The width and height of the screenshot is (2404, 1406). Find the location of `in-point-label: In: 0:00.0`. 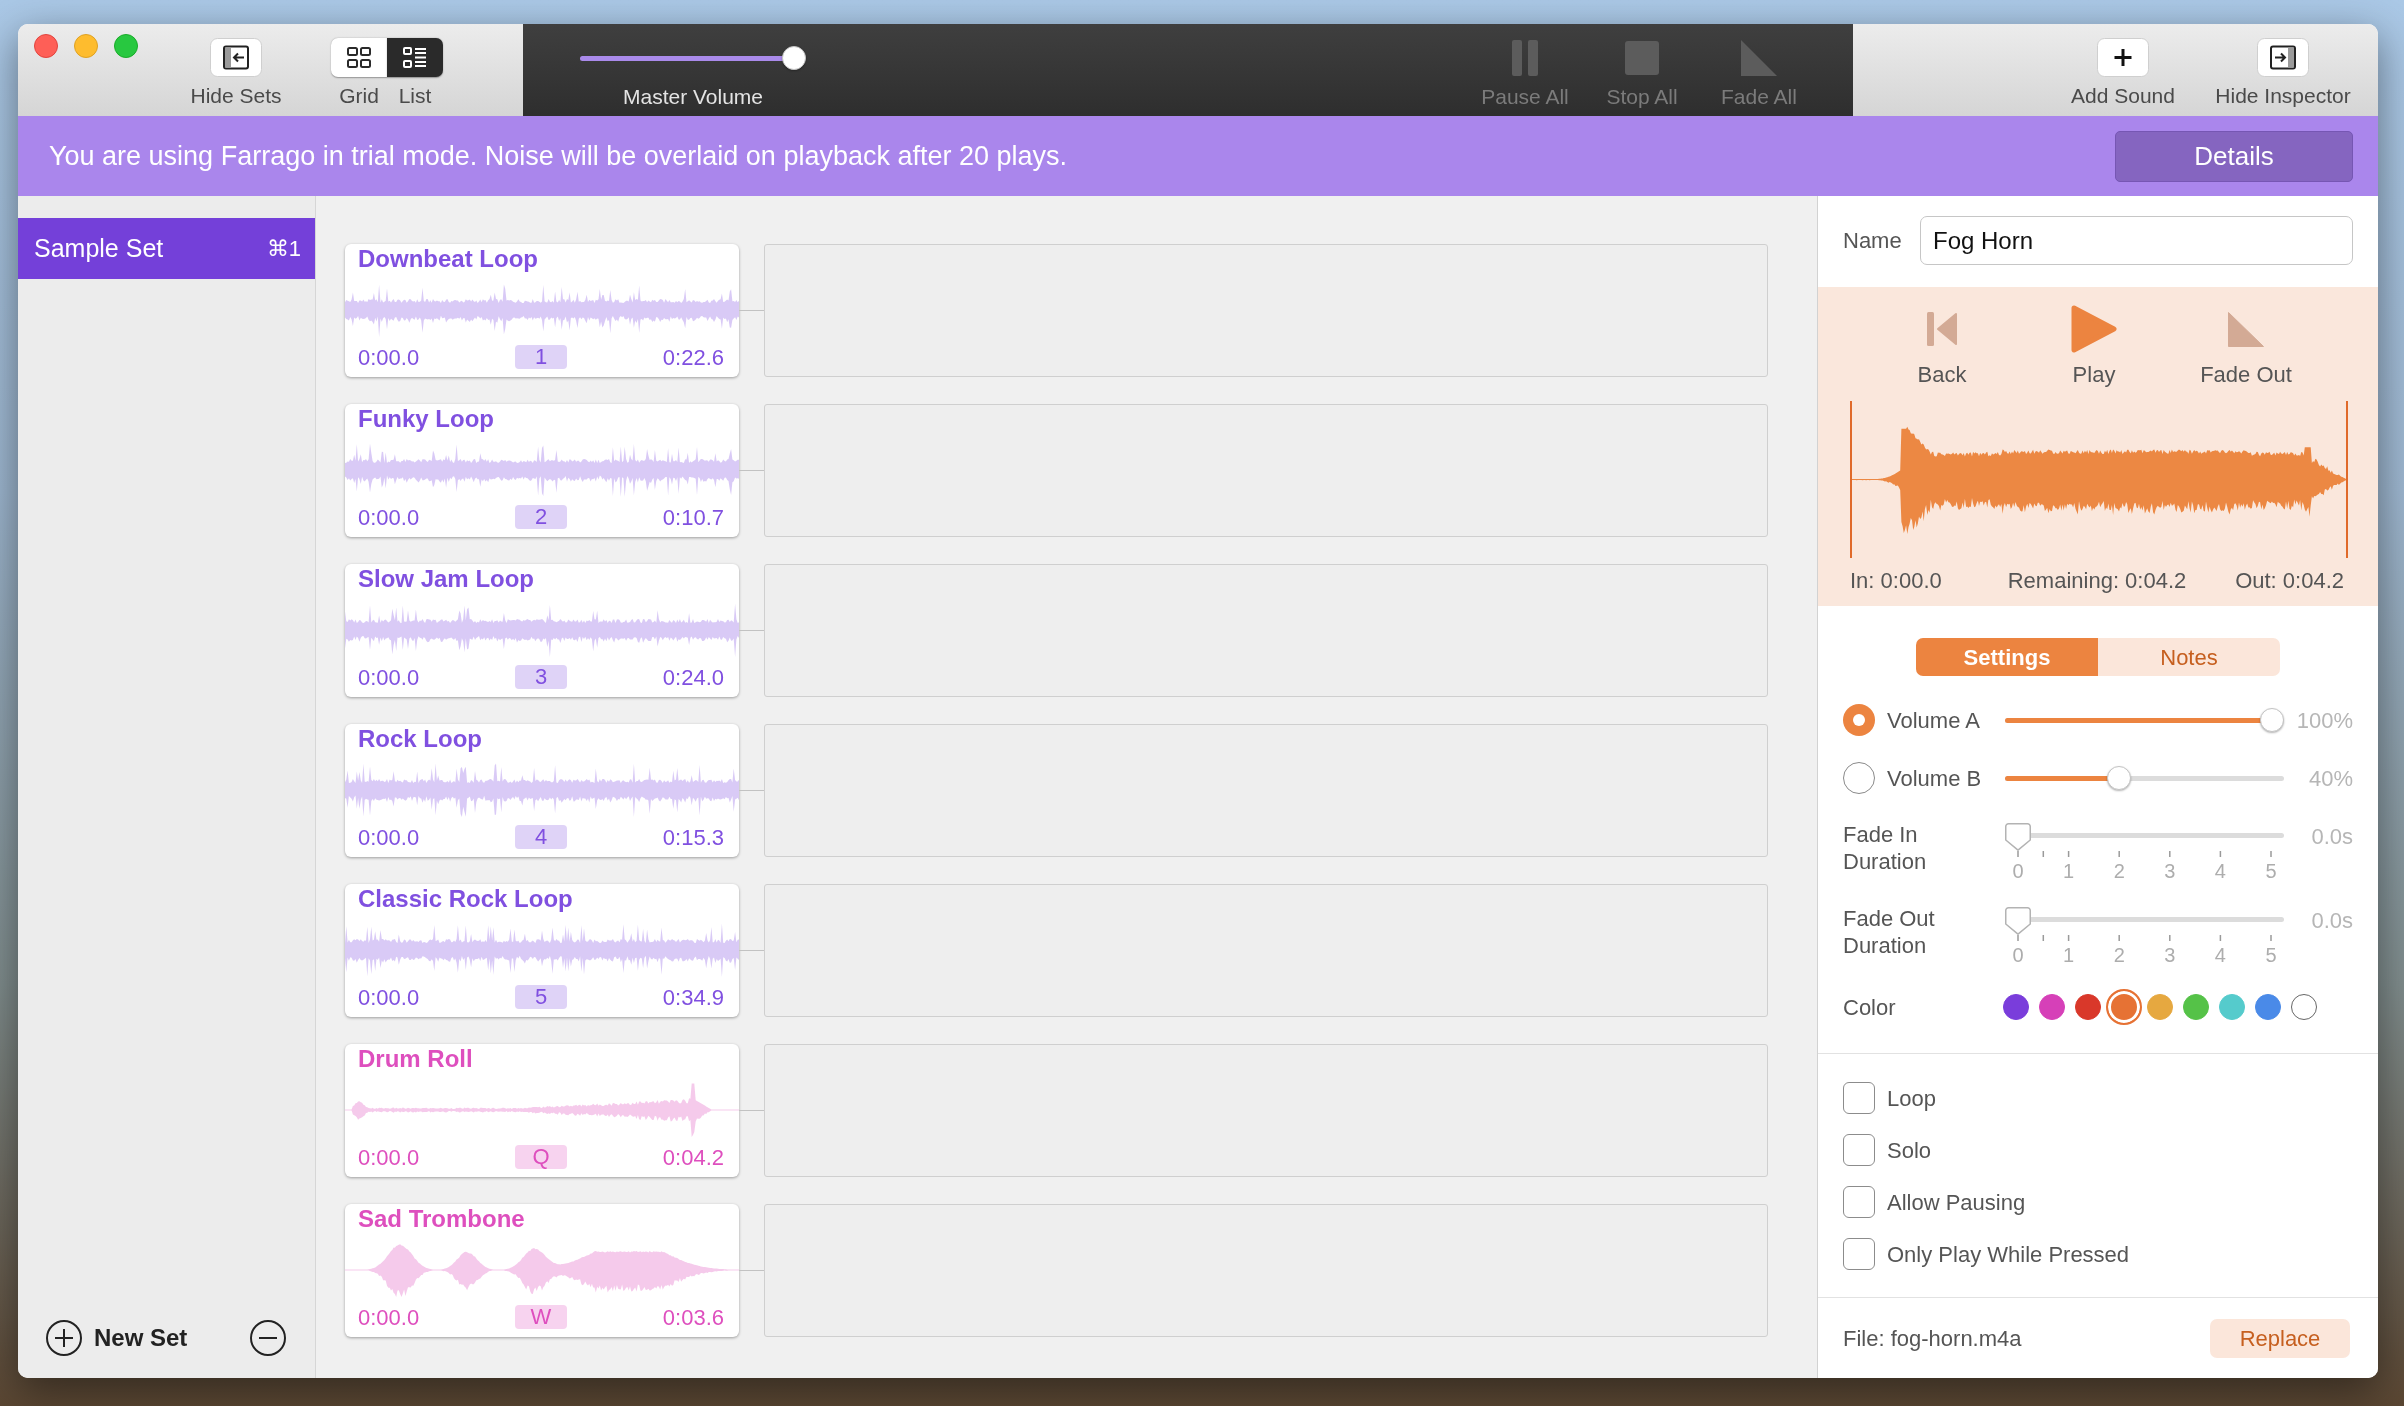

in-point-label: In: 0:00.0 is located at coordinates (1896, 581).